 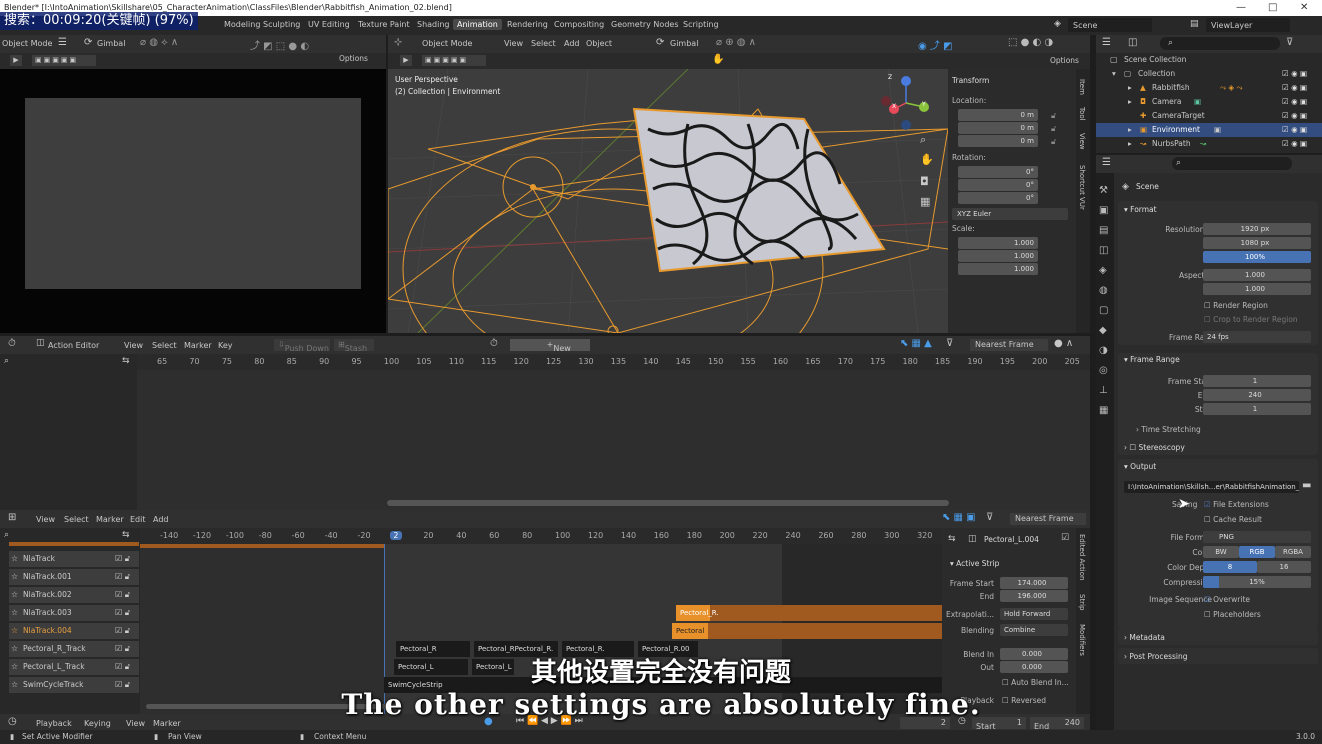 I want to click on menu-add: Add, so click(x=572, y=43).